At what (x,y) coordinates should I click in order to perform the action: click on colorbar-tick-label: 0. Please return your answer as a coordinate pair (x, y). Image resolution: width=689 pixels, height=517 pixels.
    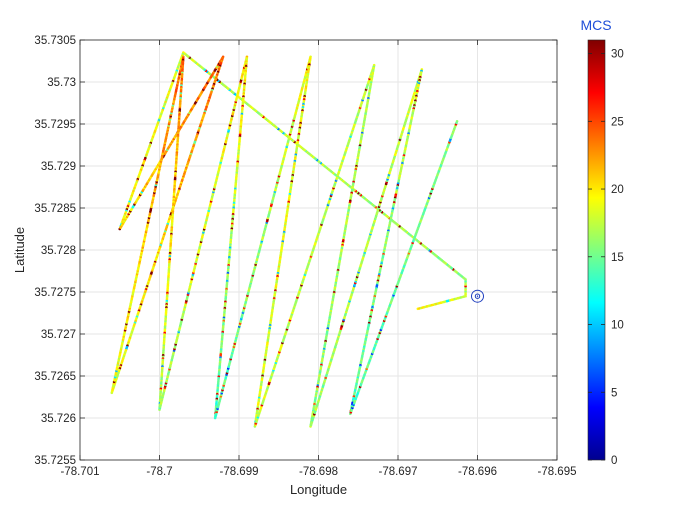
    Looking at the image, I should click on (614, 461).